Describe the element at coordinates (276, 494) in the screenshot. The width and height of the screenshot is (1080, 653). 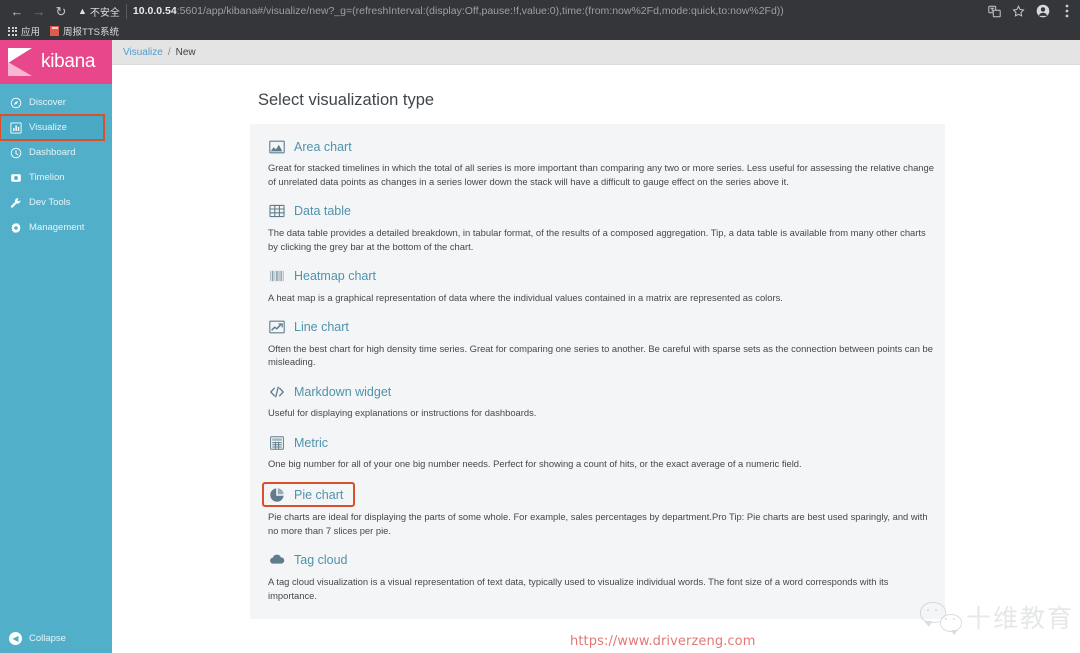
I see `pie-chart-icon` at that location.